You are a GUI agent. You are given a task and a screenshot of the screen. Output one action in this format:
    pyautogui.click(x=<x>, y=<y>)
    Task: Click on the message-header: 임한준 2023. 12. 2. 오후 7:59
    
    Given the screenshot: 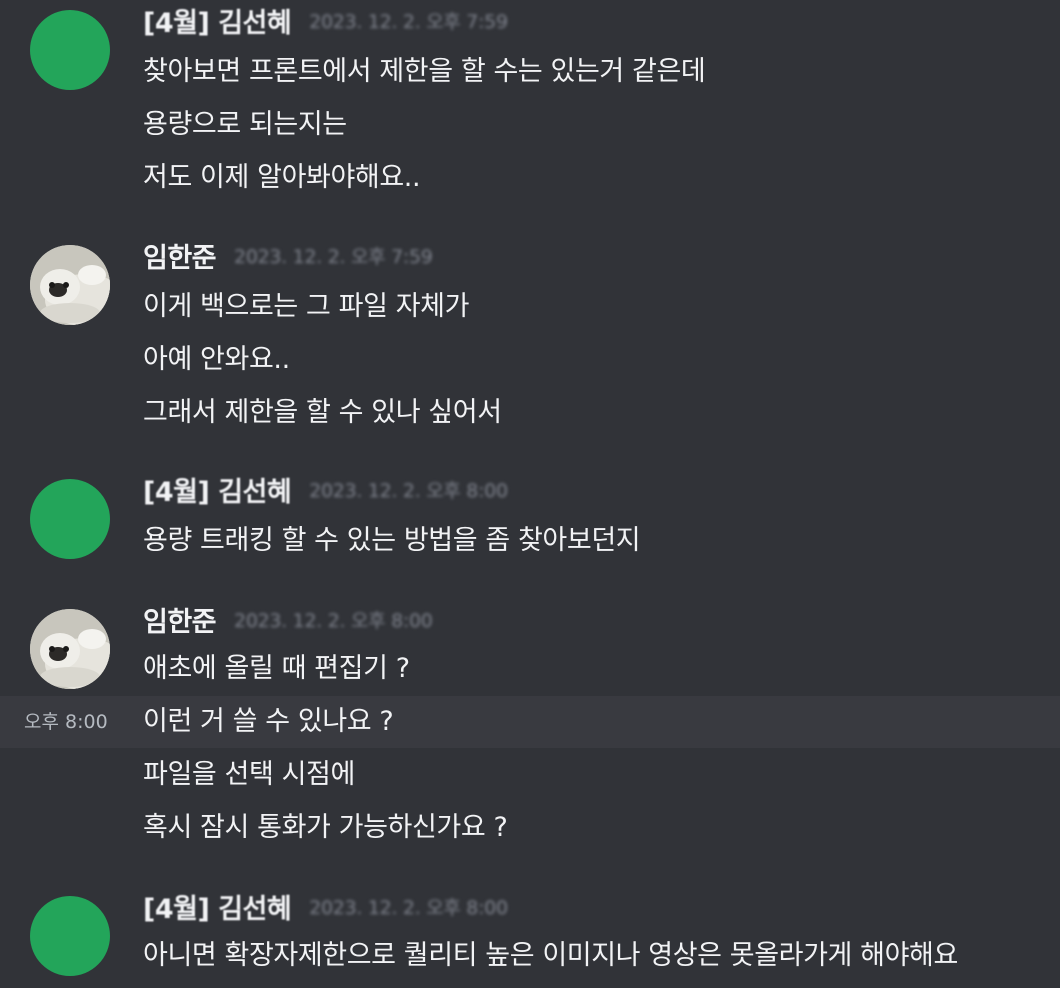 What is the action you would take?
    pyautogui.click(x=288, y=255)
    